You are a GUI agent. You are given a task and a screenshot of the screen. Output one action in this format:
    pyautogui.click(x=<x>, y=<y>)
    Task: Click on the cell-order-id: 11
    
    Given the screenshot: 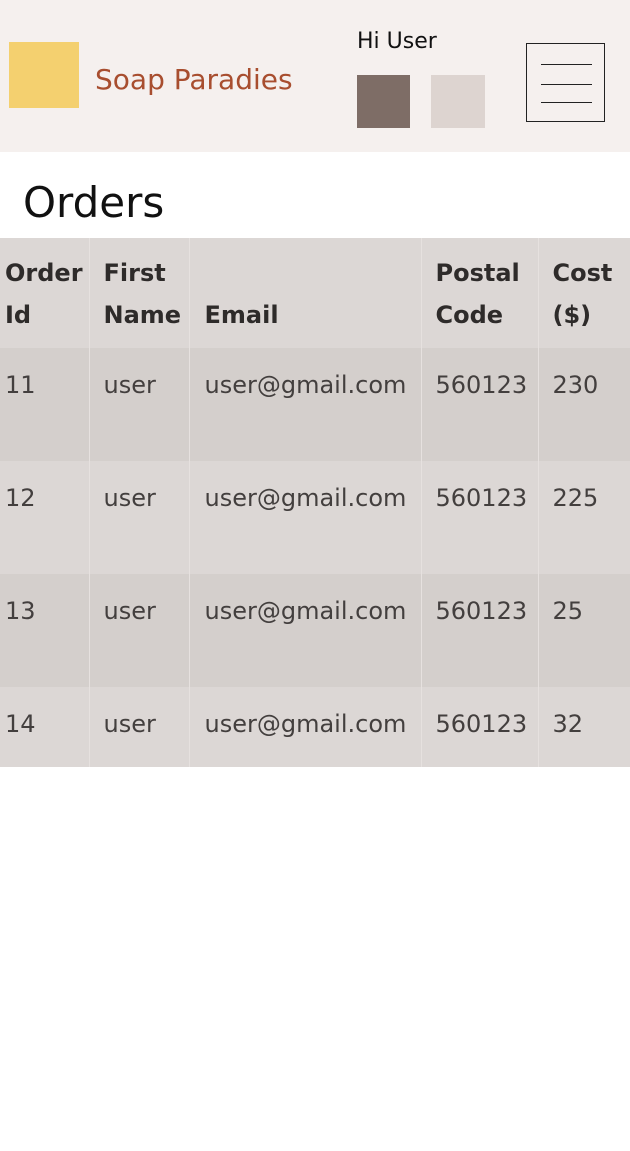 What is the action you would take?
    pyautogui.click(x=45, y=404)
    